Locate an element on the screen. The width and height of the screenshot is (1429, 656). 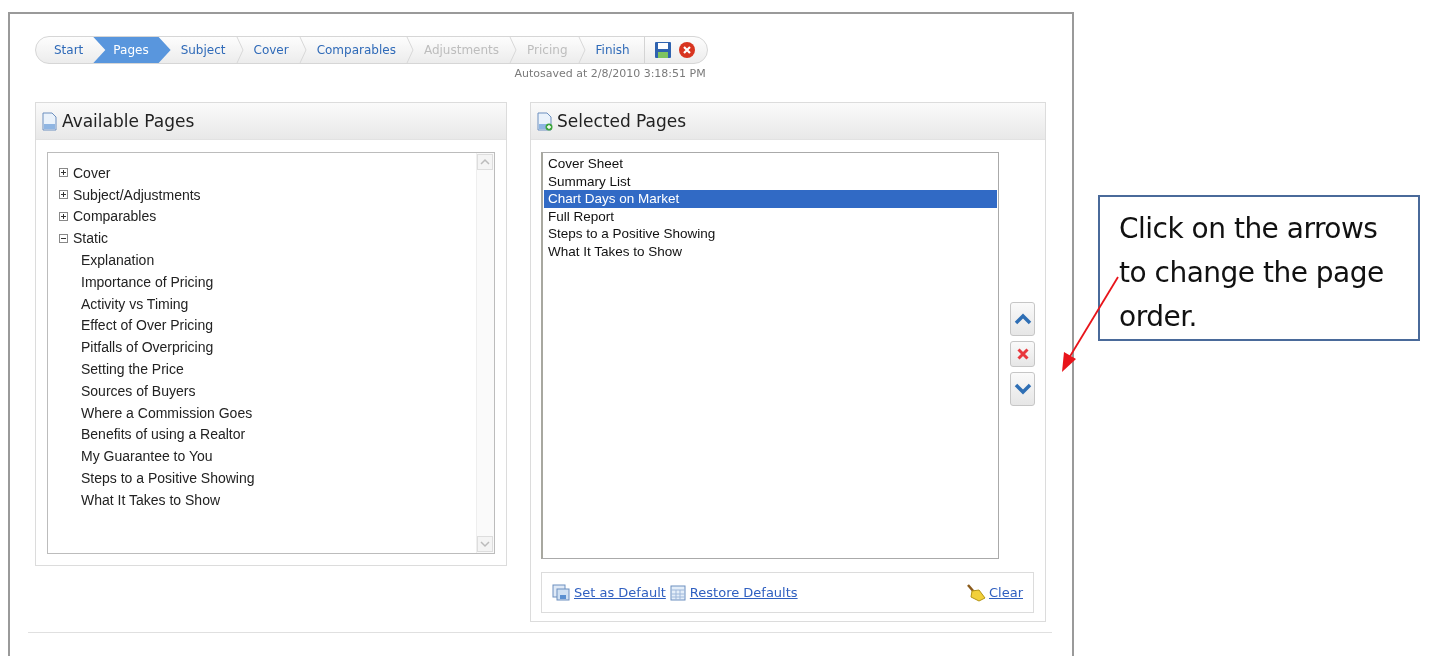
tree-item: Importance of Pricing is located at coordinates (147, 281).